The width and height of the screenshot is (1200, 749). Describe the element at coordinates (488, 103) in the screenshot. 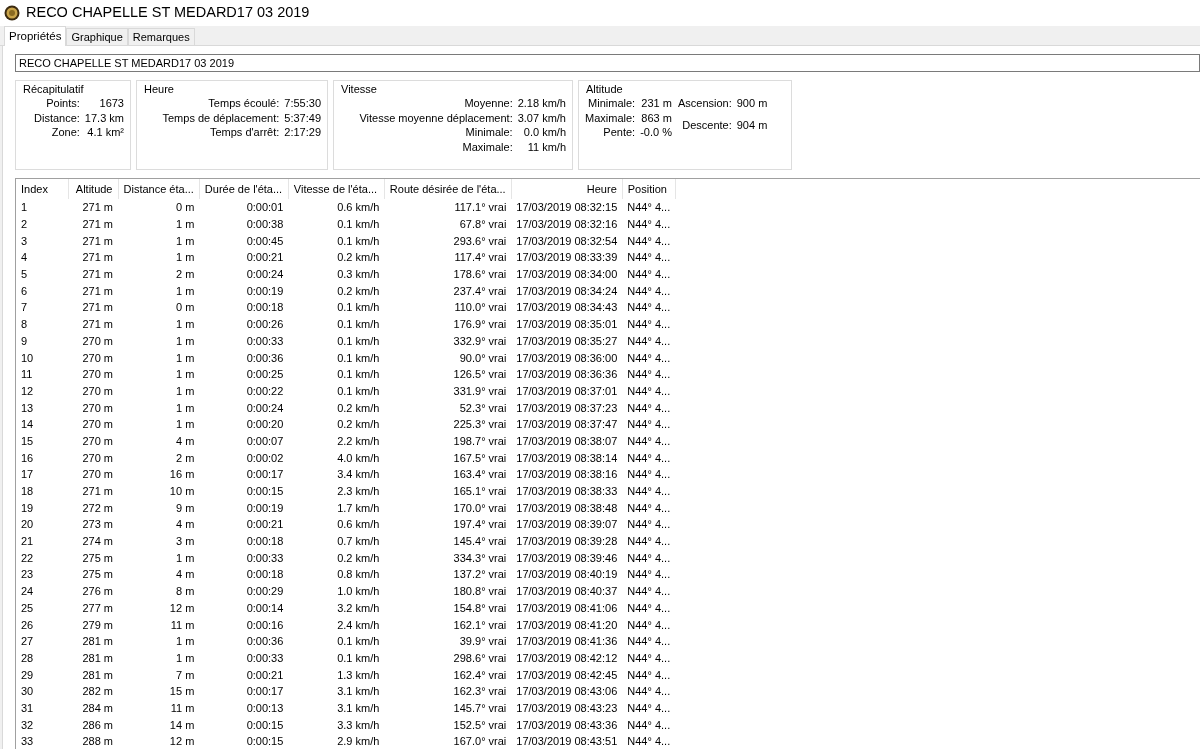

I see `field-label: Moyenne:` at that location.